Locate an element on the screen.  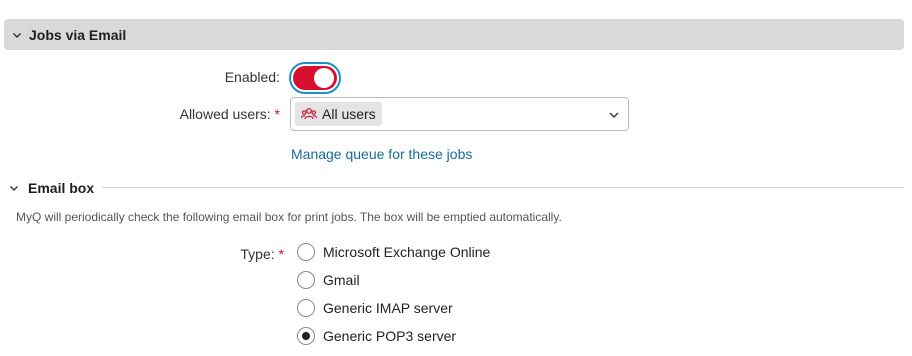
enabled-label: Enabled: is located at coordinates (252, 77).